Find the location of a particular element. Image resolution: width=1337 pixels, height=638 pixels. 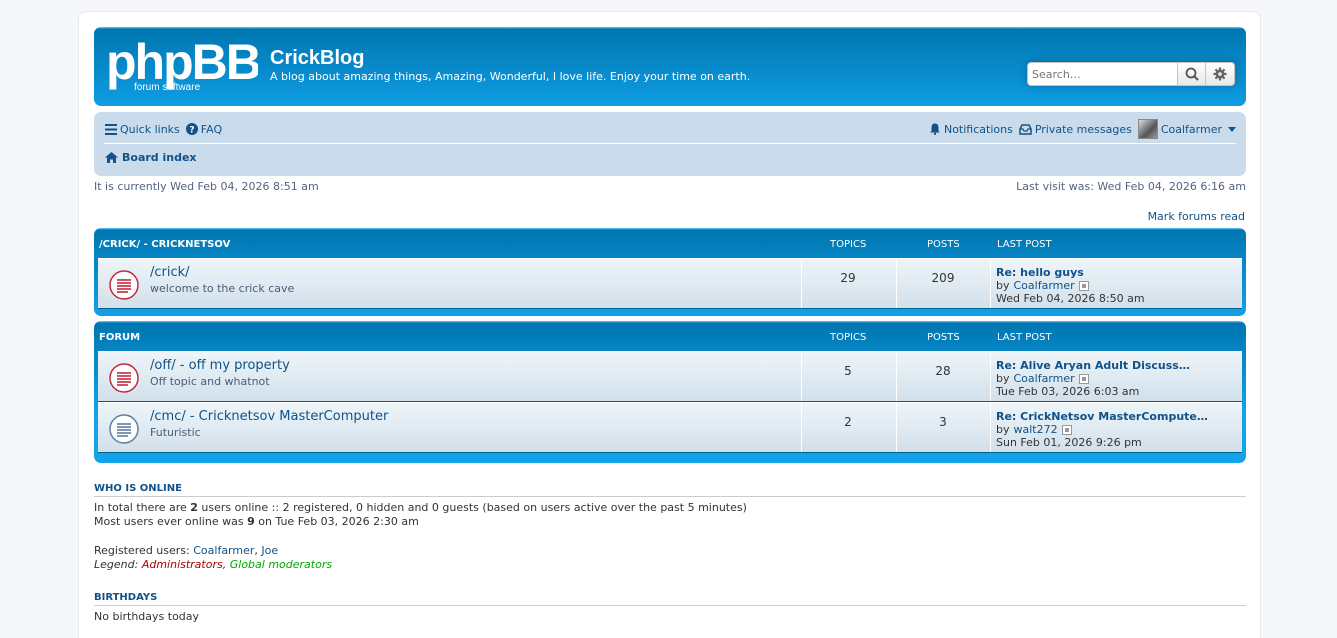

current-time: It is currently Wed Feb 04, 2026 8:51 am is located at coordinates (206, 186).